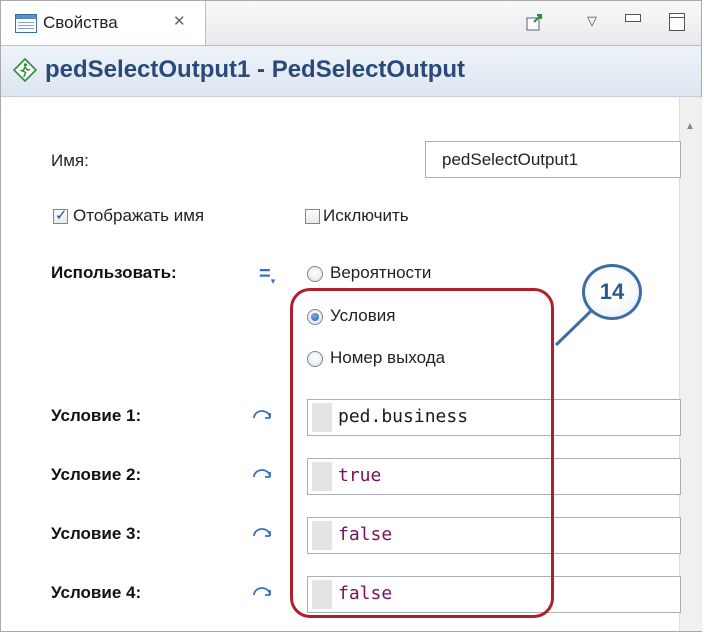  What do you see at coordinates (612, 292) in the screenshot?
I see `callout-badge: 14` at bounding box center [612, 292].